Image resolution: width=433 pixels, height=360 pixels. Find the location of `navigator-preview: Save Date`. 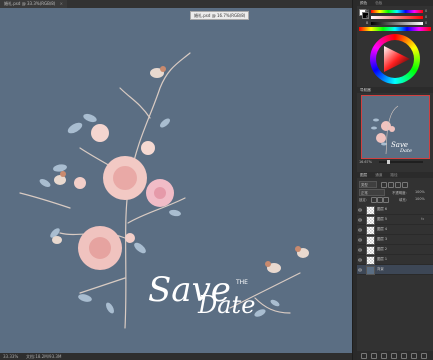

navigator-preview: Save Date is located at coordinates (395, 127).